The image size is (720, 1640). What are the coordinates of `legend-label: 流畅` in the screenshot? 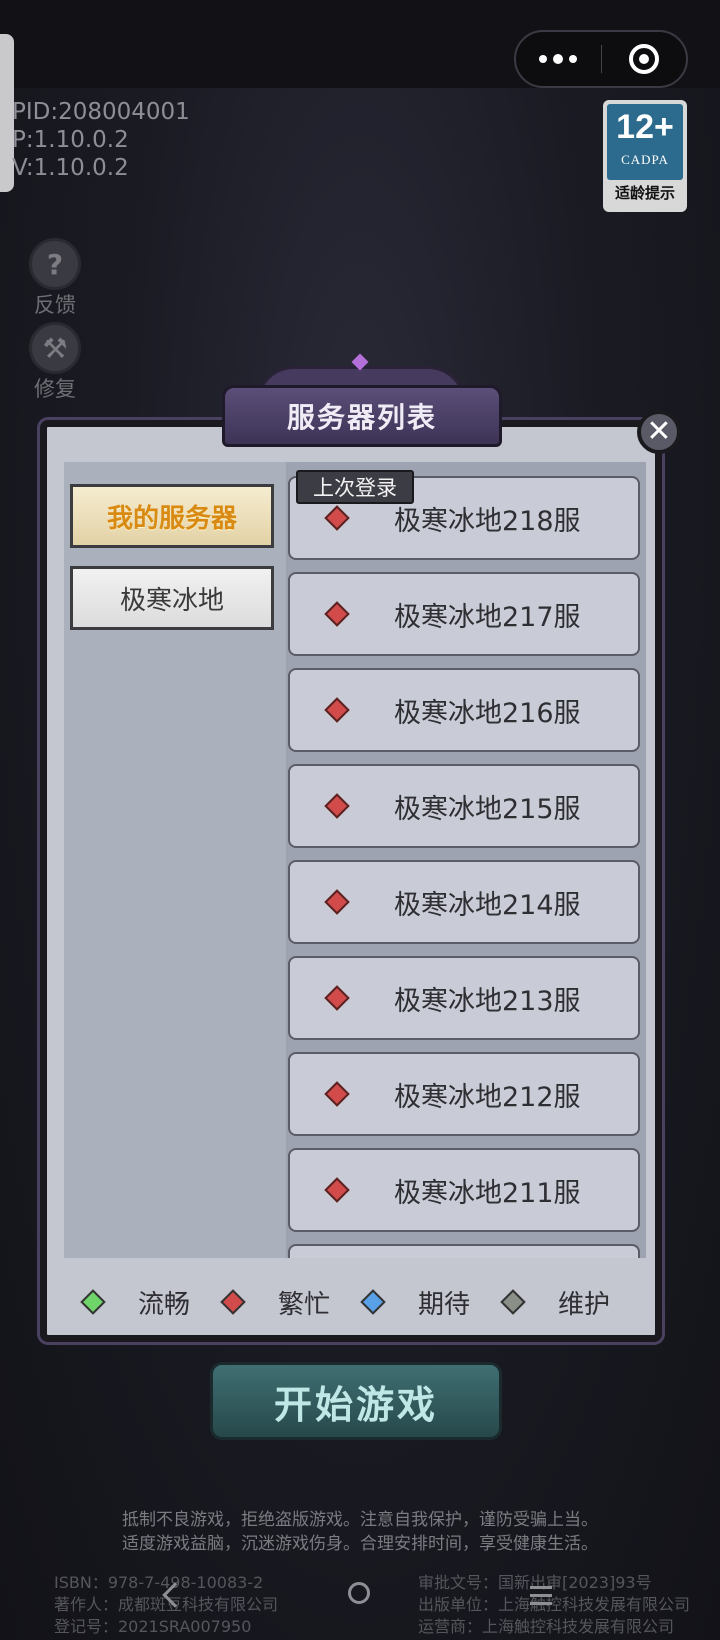 It's located at (164, 1304).